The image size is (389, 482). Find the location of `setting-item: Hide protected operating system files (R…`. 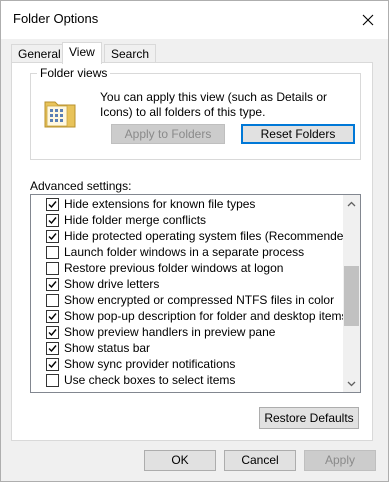

setting-item: Hide protected operating system files (R… is located at coordinates (192, 236).